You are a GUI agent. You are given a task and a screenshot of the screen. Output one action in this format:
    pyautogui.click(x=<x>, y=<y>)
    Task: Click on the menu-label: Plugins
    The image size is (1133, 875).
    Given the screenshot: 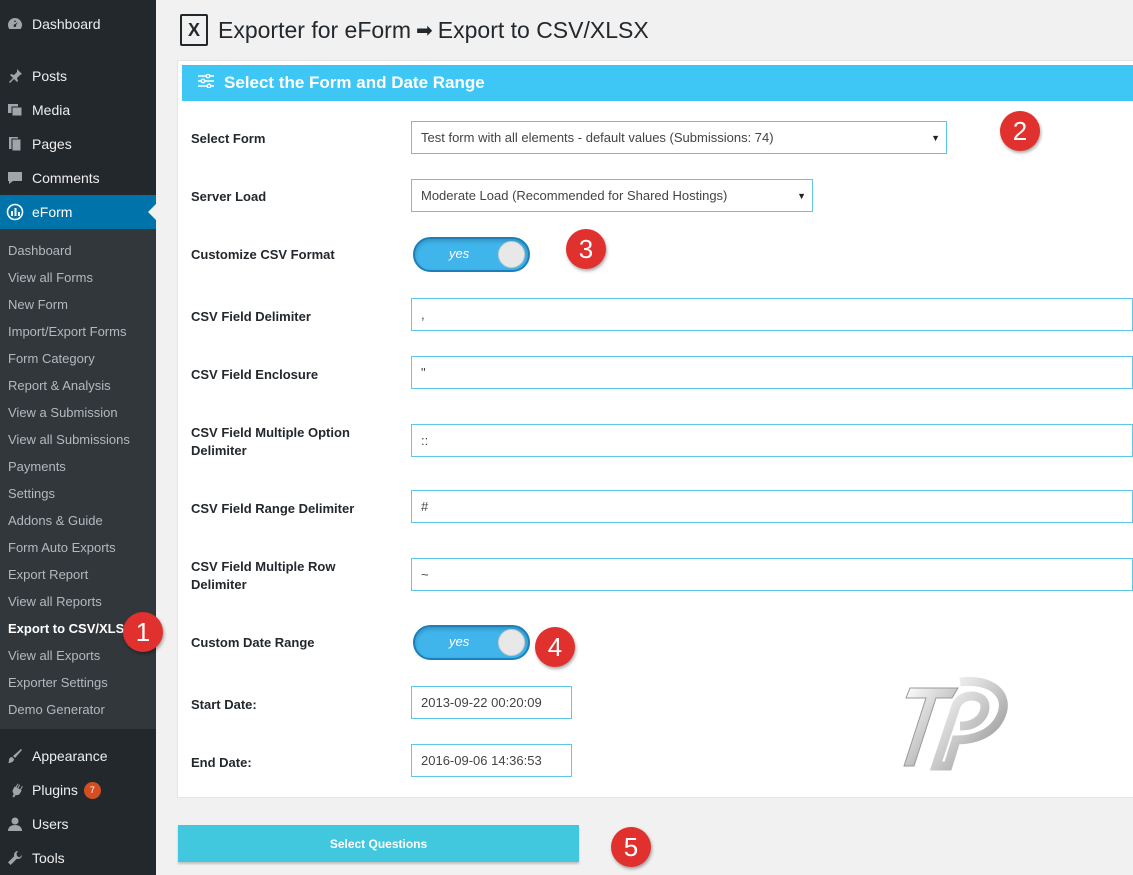 What is the action you would take?
    pyautogui.click(x=55, y=790)
    